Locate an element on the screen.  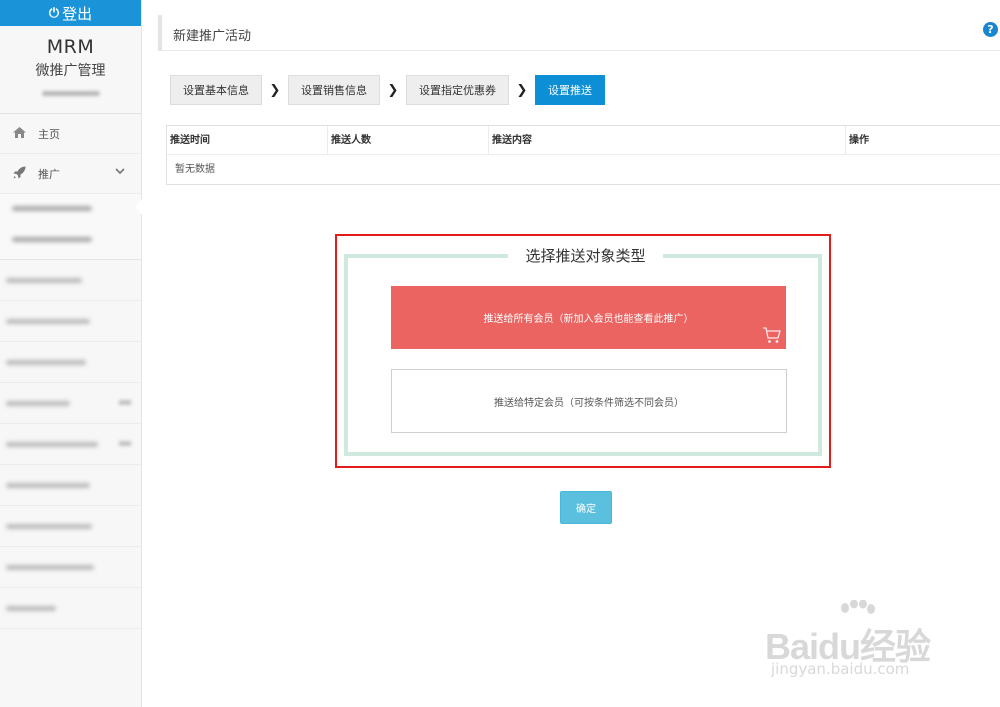
empty-state-text: 暂无数据 is located at coordinates (195, 169).